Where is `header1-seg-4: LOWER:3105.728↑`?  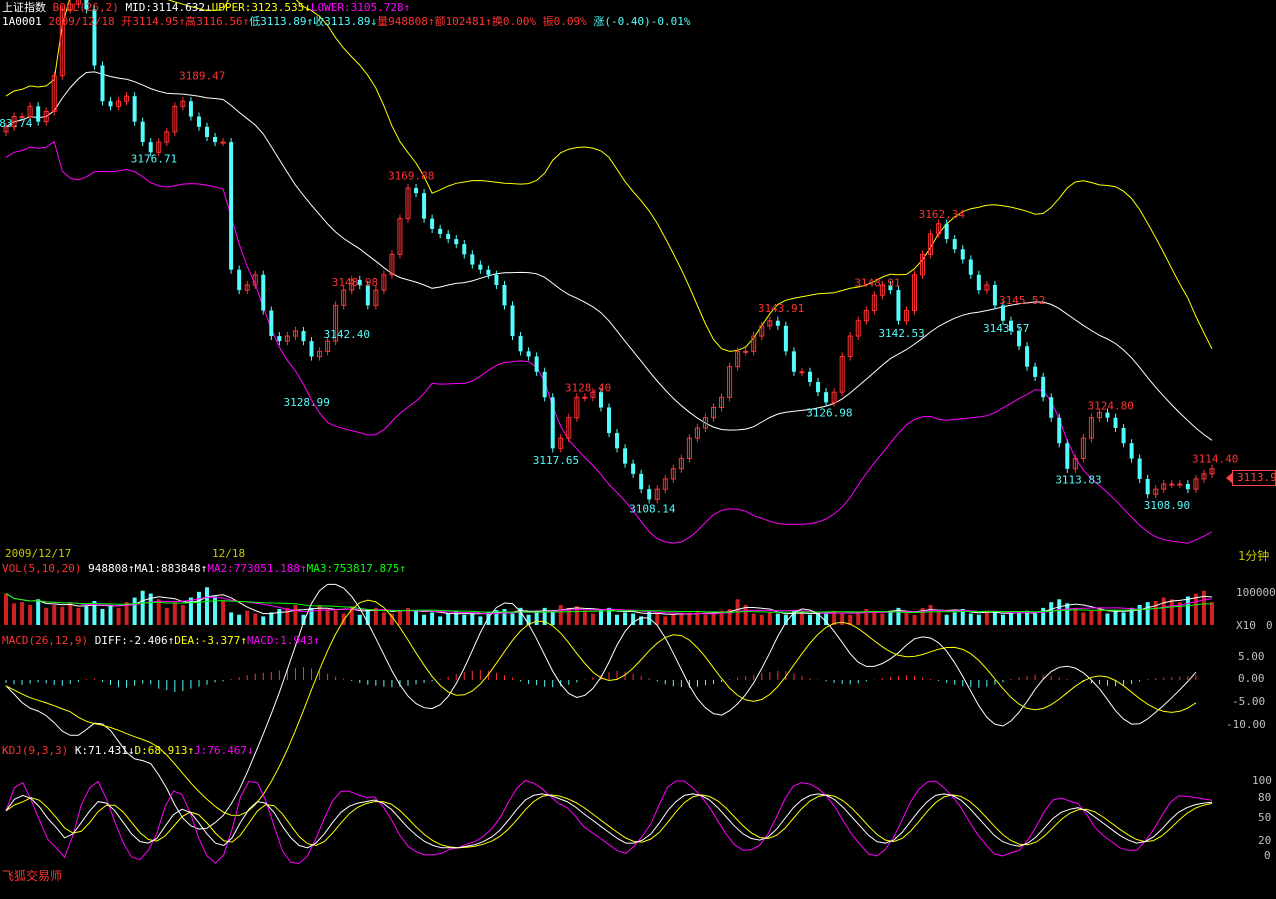
header1-seg-4: LOWER:3105.728↑ is located at coordinates (360, 7).